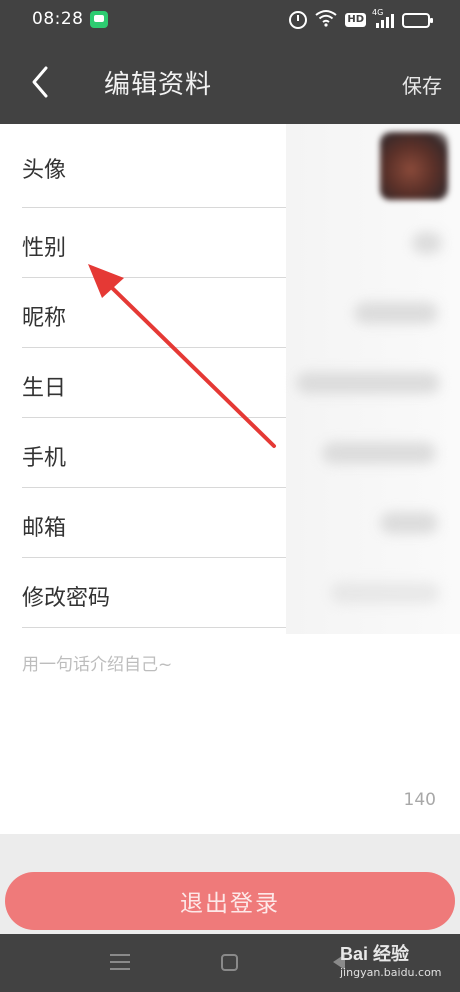 Image resolution: width=460 pixels, height=992 pixels. What do you see at coordinates (229, 962) in the screenshot?
I see `home-key-icon` at bounding box center [229, 962].